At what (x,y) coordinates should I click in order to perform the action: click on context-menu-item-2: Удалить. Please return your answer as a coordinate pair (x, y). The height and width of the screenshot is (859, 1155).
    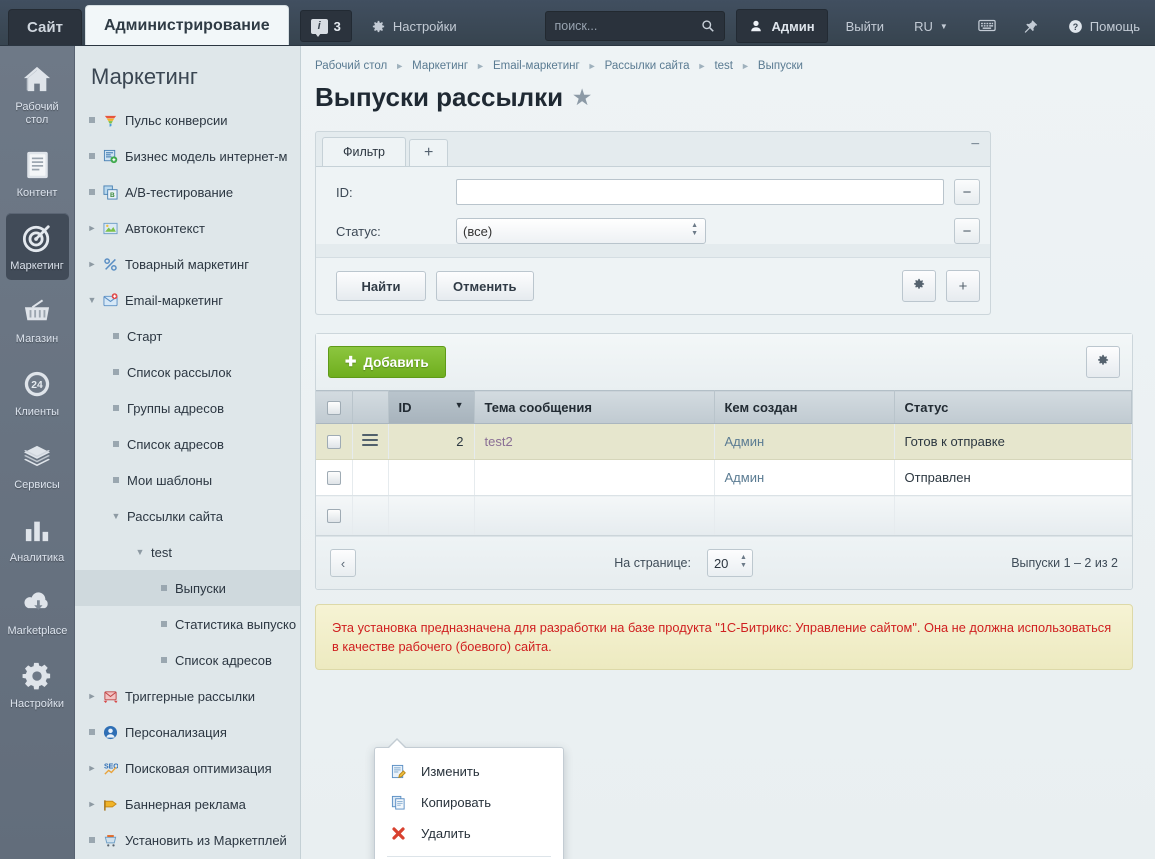
    Looking at the image, I should click on (469, 833).